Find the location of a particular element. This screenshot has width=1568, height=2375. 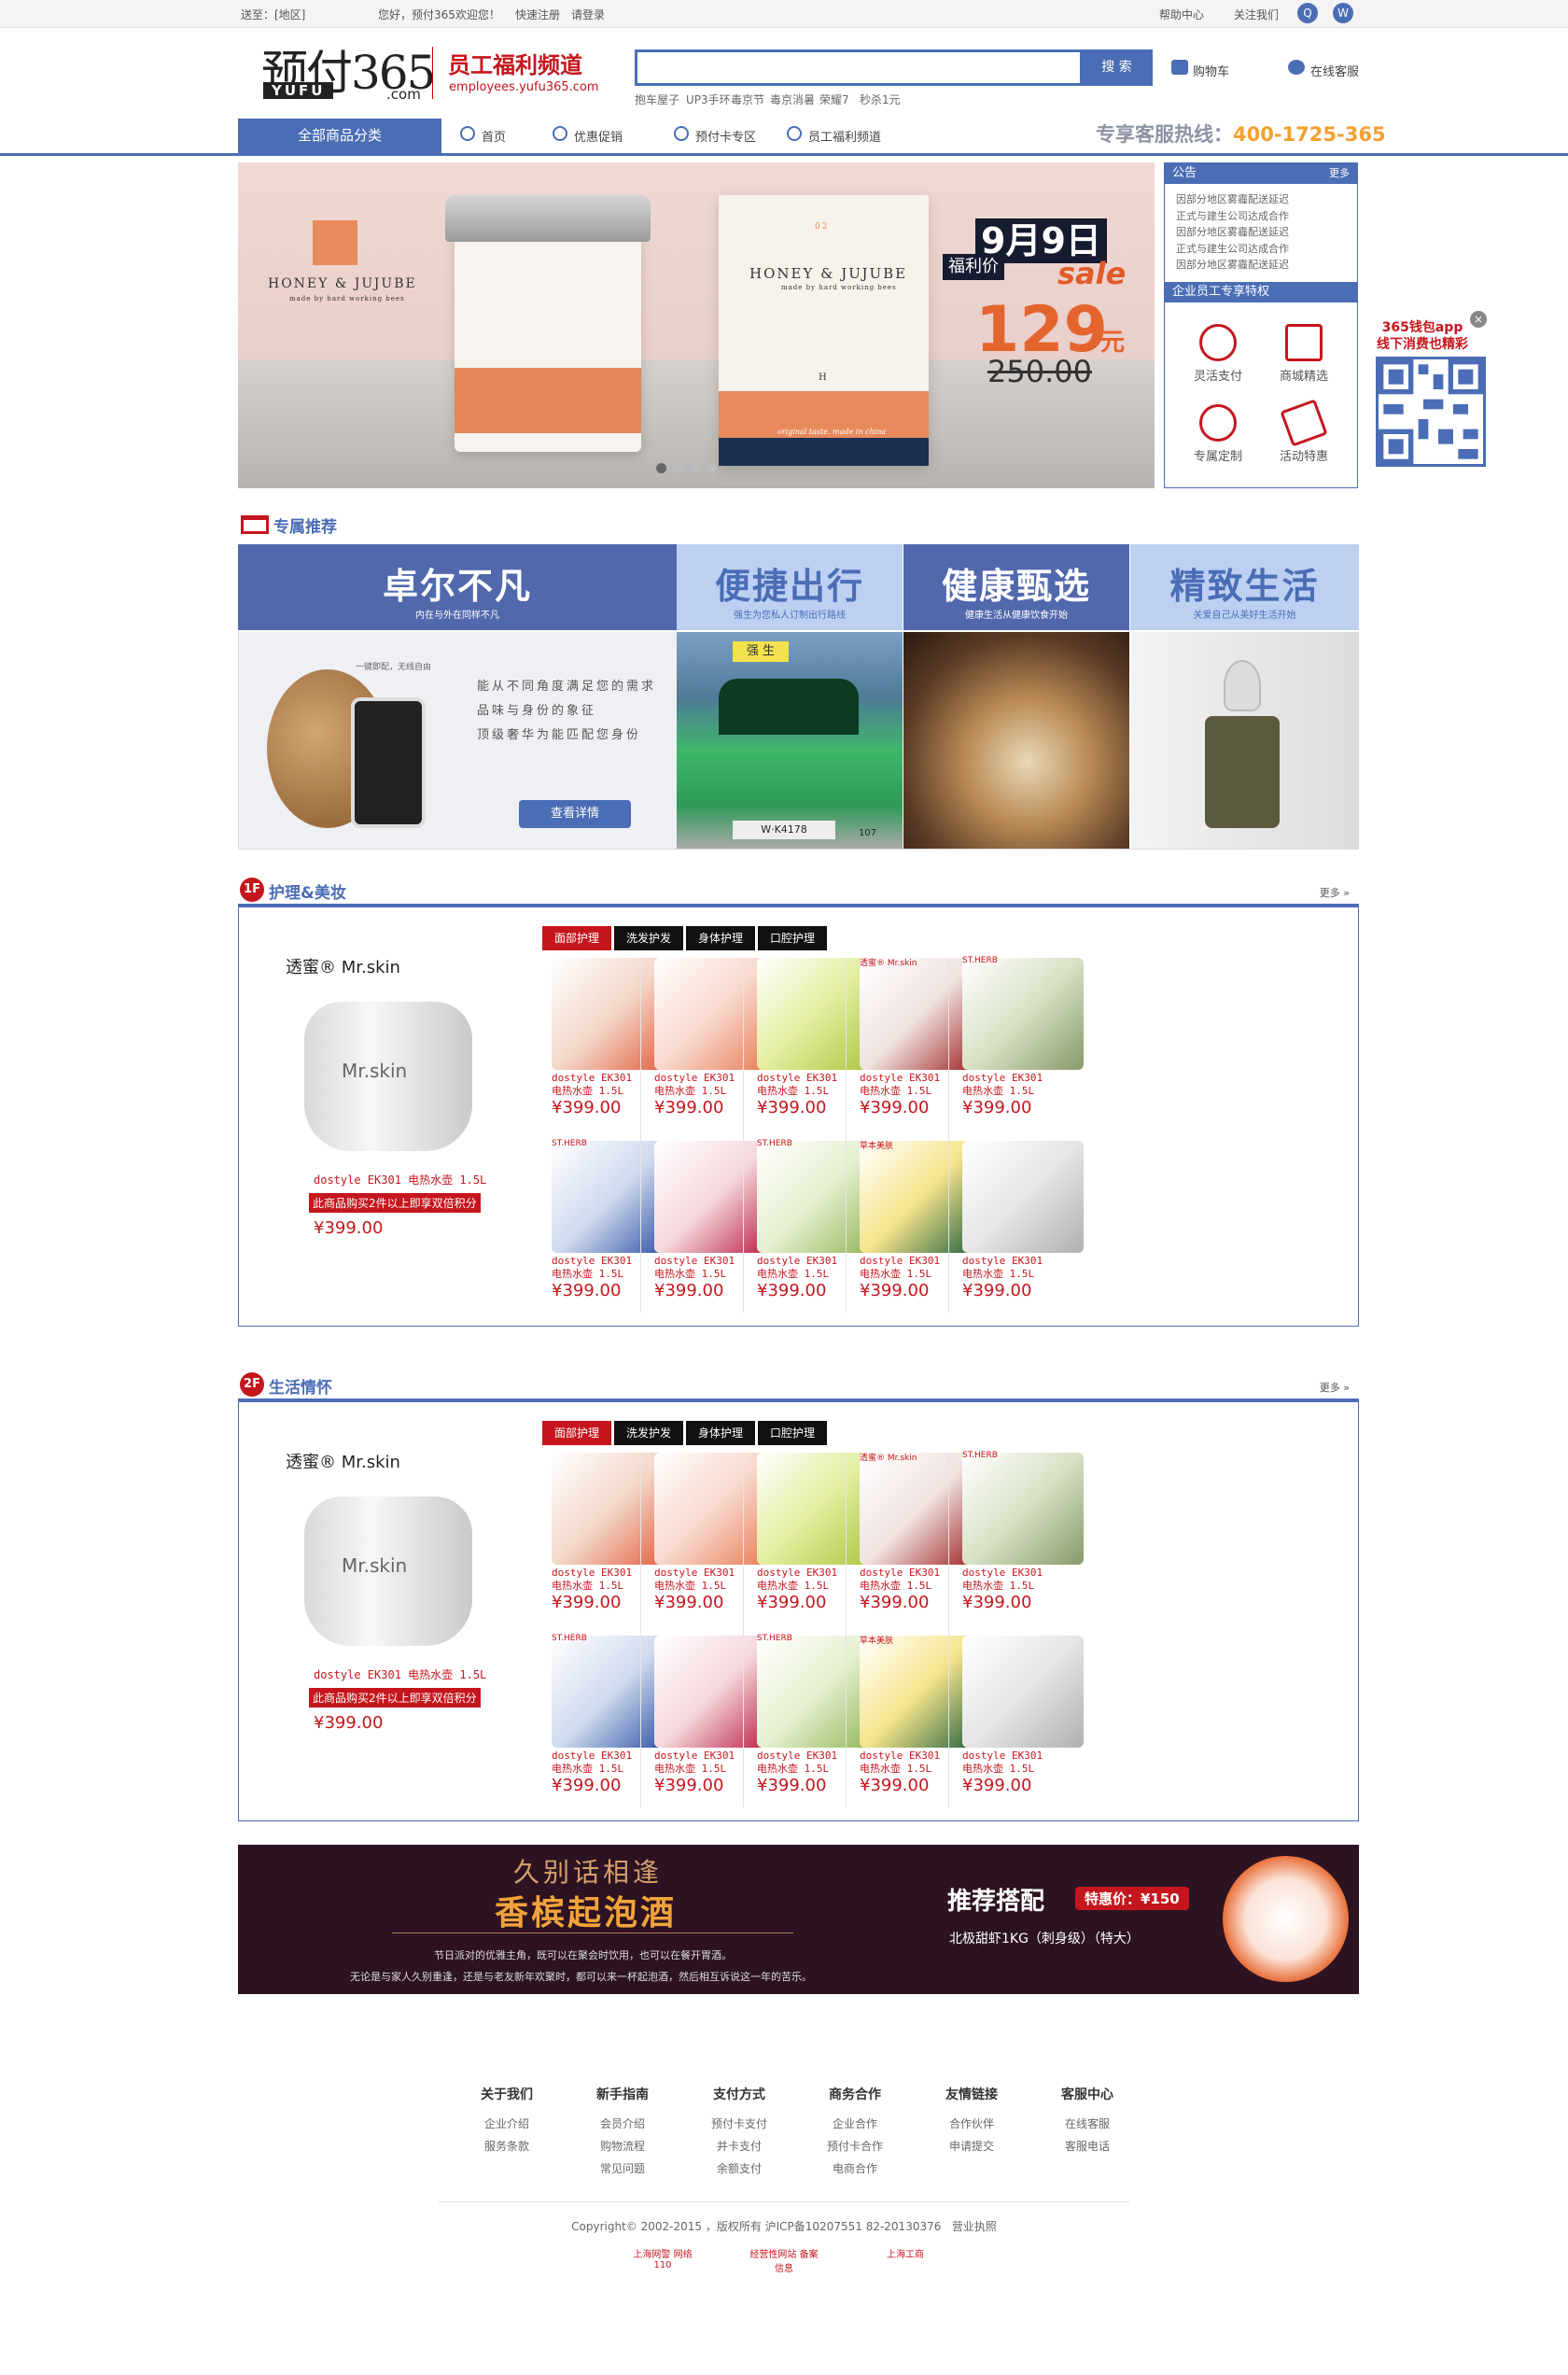

floor-1-title: 护理&美妆 is located at coordinates (307, 893).